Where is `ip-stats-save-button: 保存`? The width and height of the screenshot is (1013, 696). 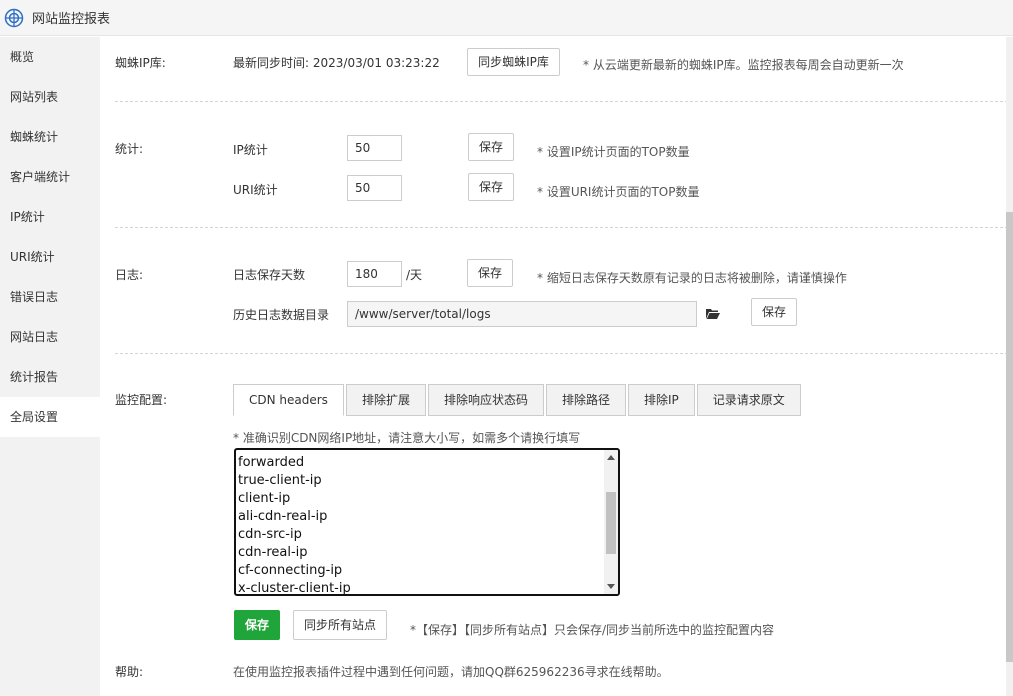 ip-stats-save-button: 保存 is located at coordinates (491, 147).